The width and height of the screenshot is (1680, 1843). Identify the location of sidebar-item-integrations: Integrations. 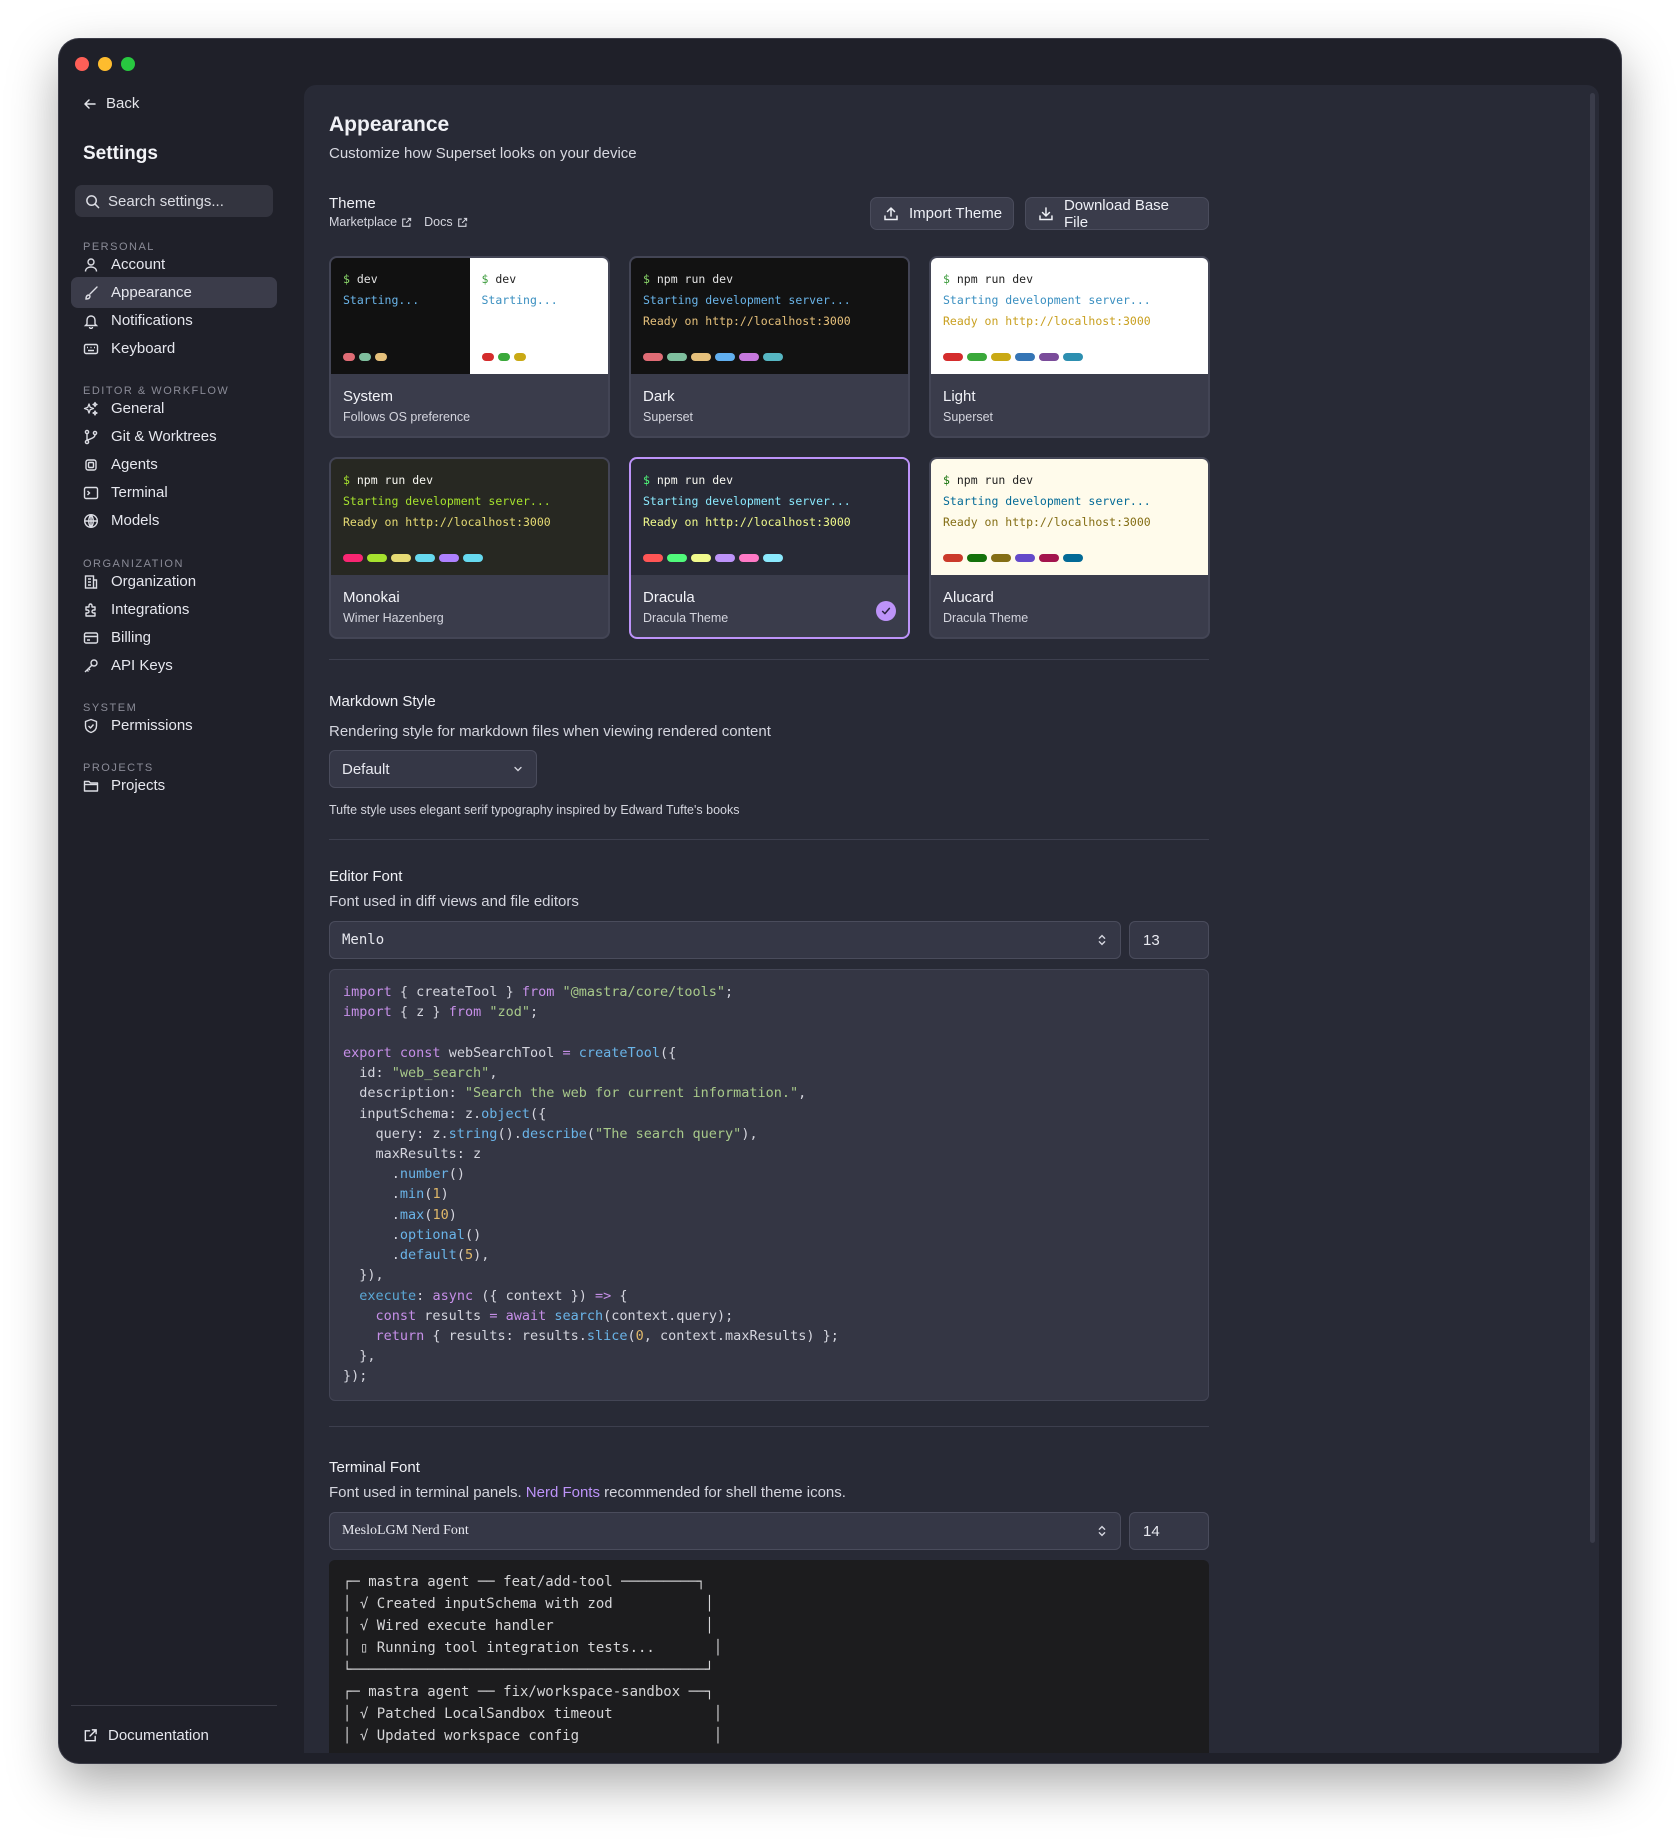
(174, 609).